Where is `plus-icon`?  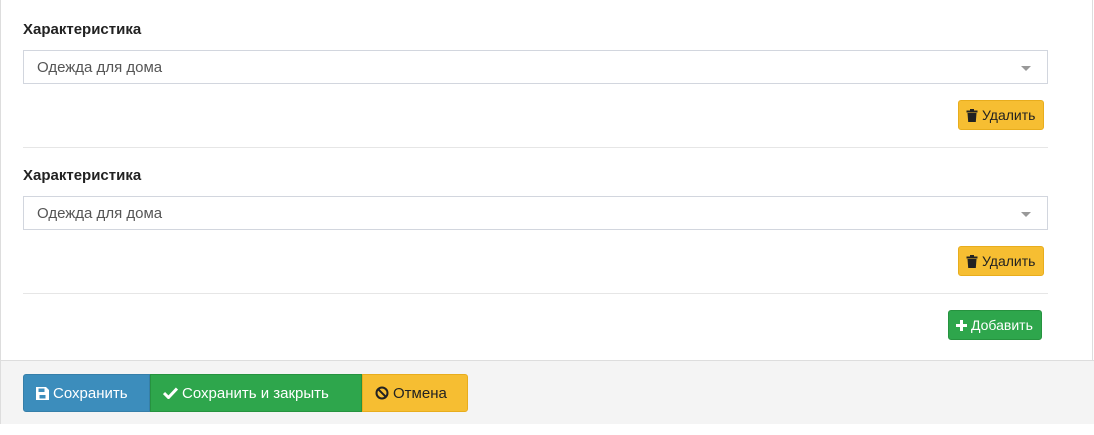 plus-icon is located at coordinates (961, 325).